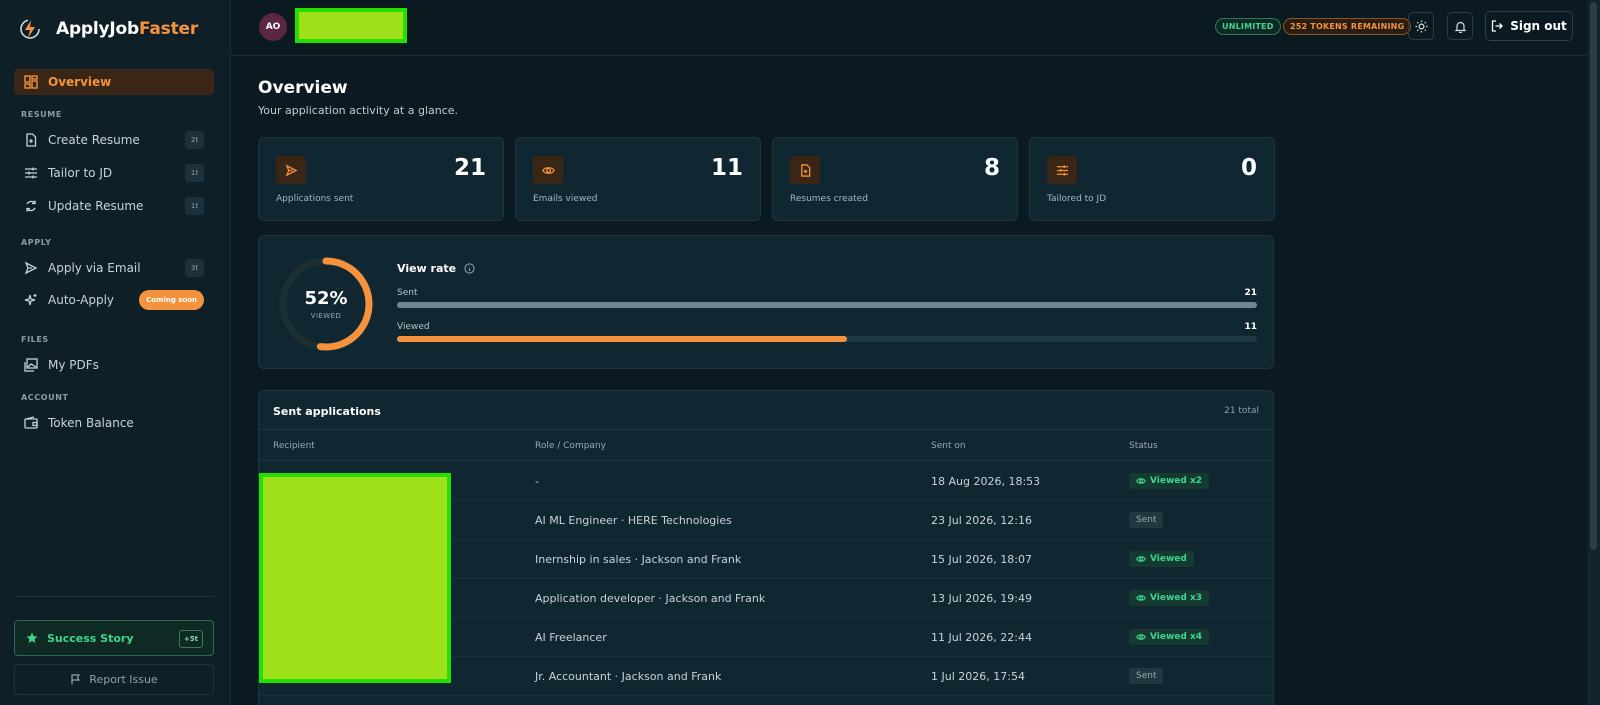  What do you see at coordinates (381, 179) in the screenshot?
I see `stat-card-applications-sent: 21 Applications sent` at bounding box center [381, 179].